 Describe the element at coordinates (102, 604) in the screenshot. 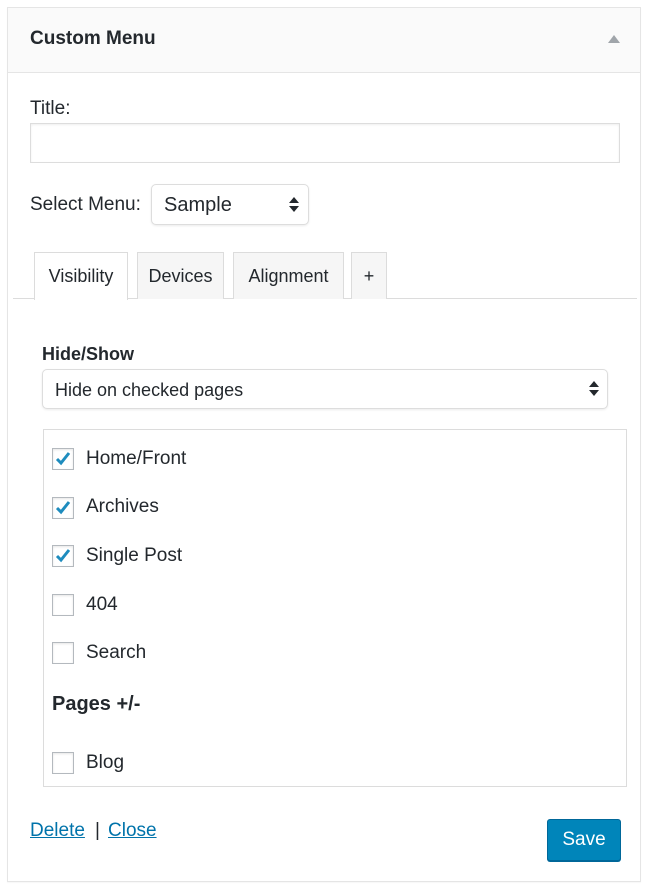

I see `checkbox-label: 404` at that location.